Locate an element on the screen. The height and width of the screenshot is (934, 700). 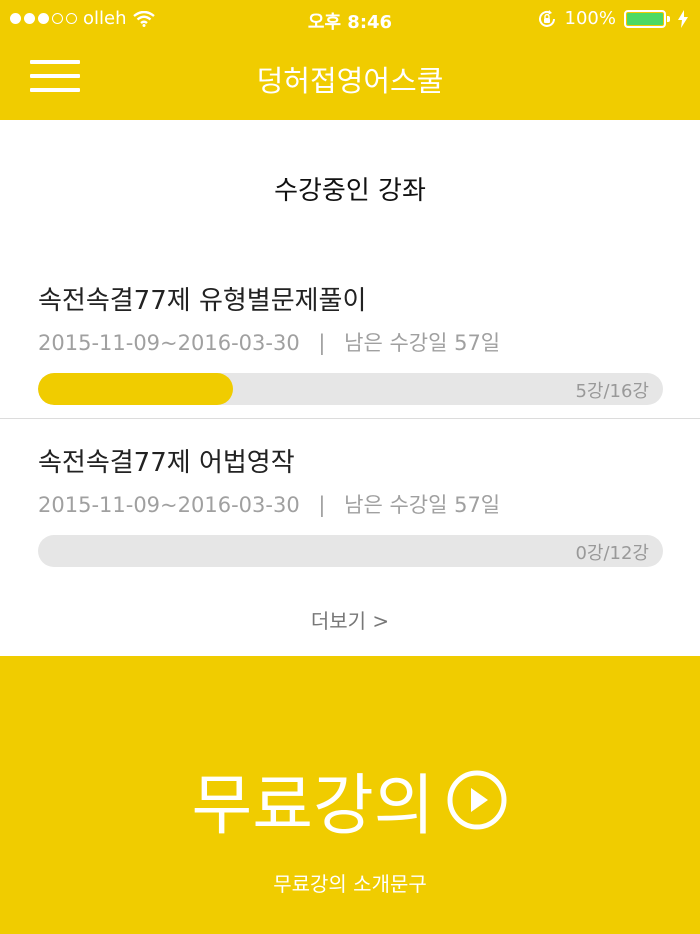
course-name: 속전속결77제 유형별문제풀이 is located at coordinates (202, 301).